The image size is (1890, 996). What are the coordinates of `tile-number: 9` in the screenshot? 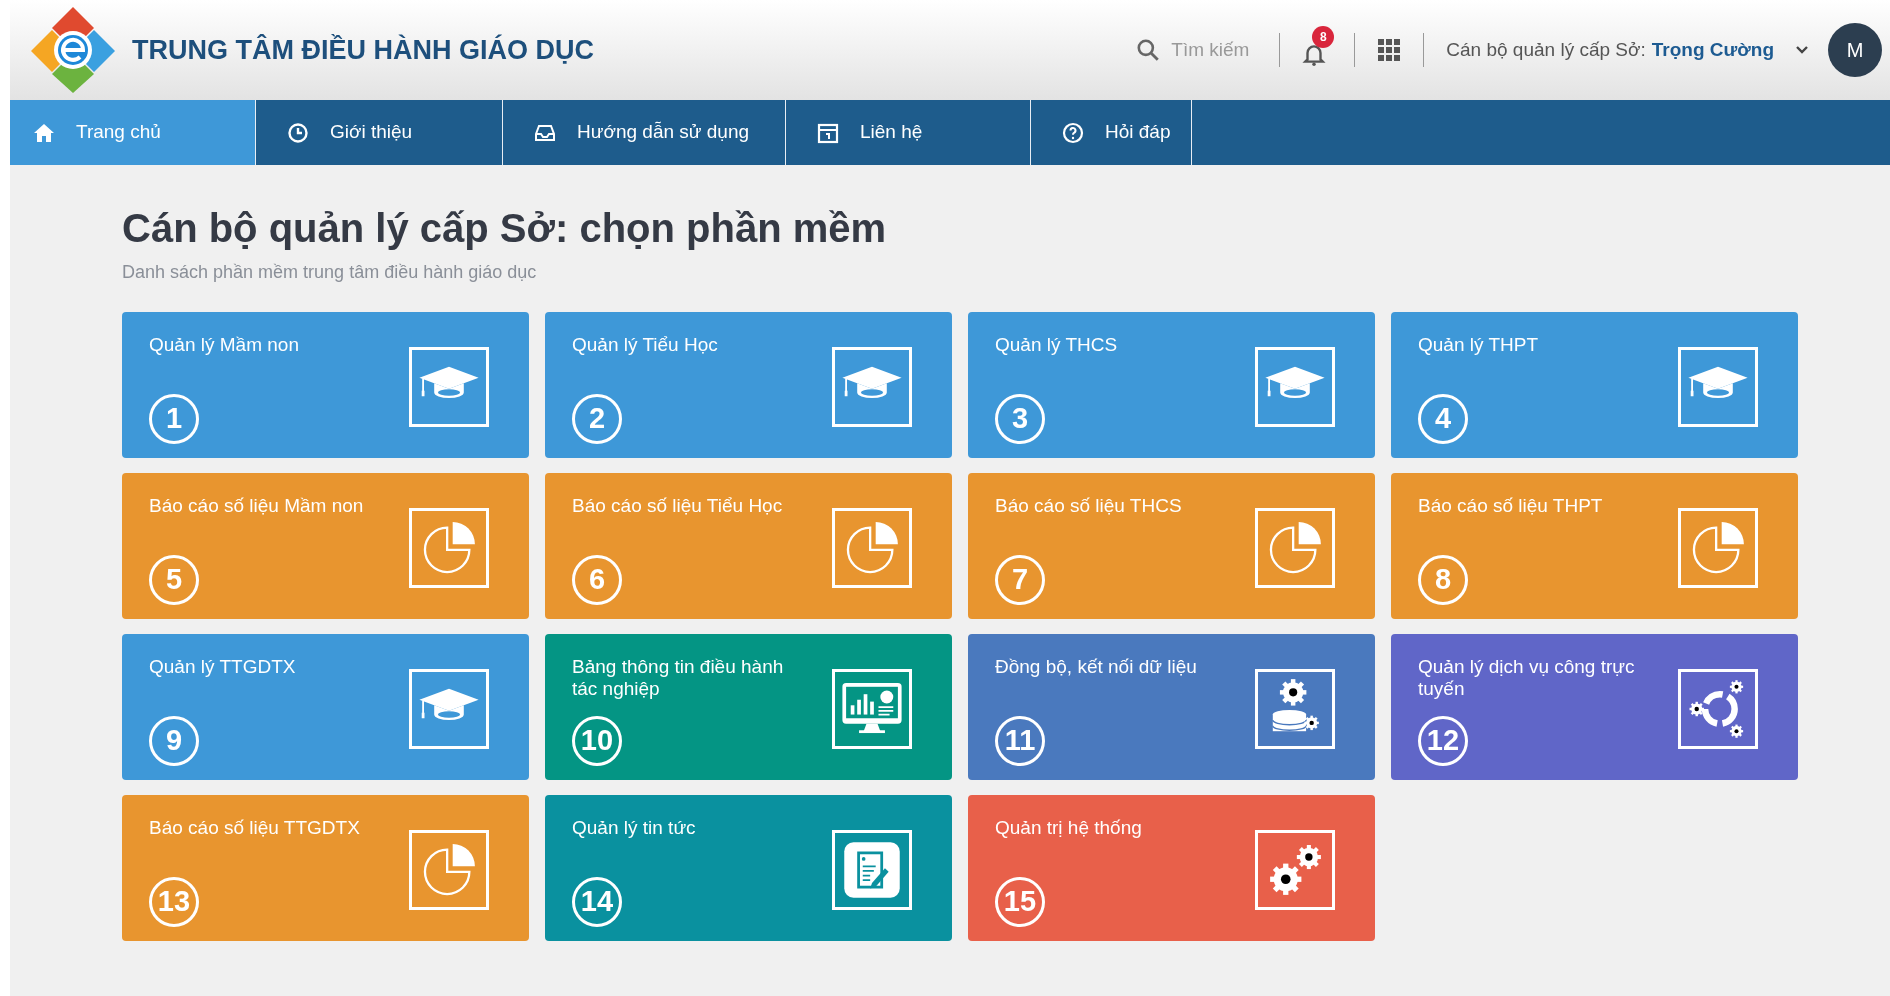 It's located at (174, 741).